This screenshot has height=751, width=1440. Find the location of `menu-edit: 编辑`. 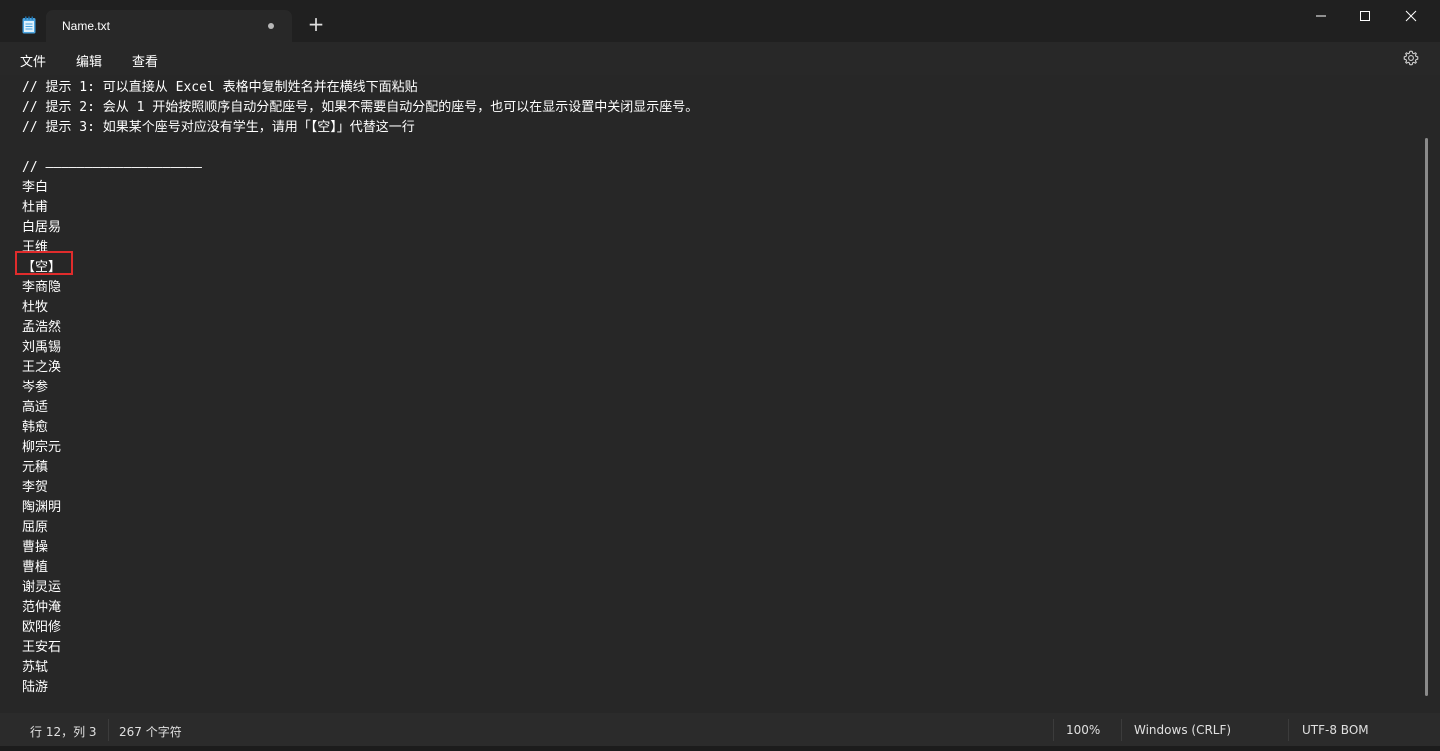

menu-edit: 编辑 is located at coordinates (89, 60).